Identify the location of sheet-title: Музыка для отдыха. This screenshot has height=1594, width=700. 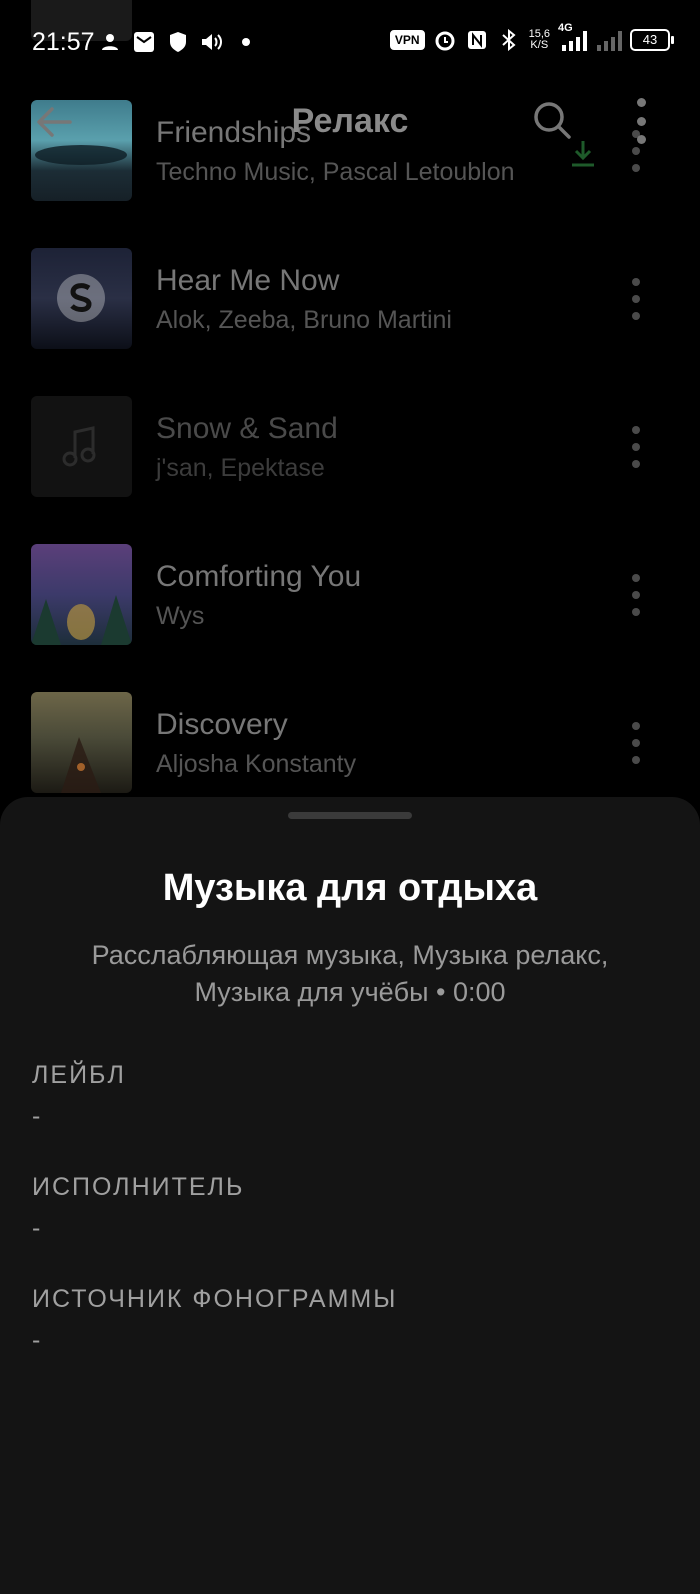
(350, 888).